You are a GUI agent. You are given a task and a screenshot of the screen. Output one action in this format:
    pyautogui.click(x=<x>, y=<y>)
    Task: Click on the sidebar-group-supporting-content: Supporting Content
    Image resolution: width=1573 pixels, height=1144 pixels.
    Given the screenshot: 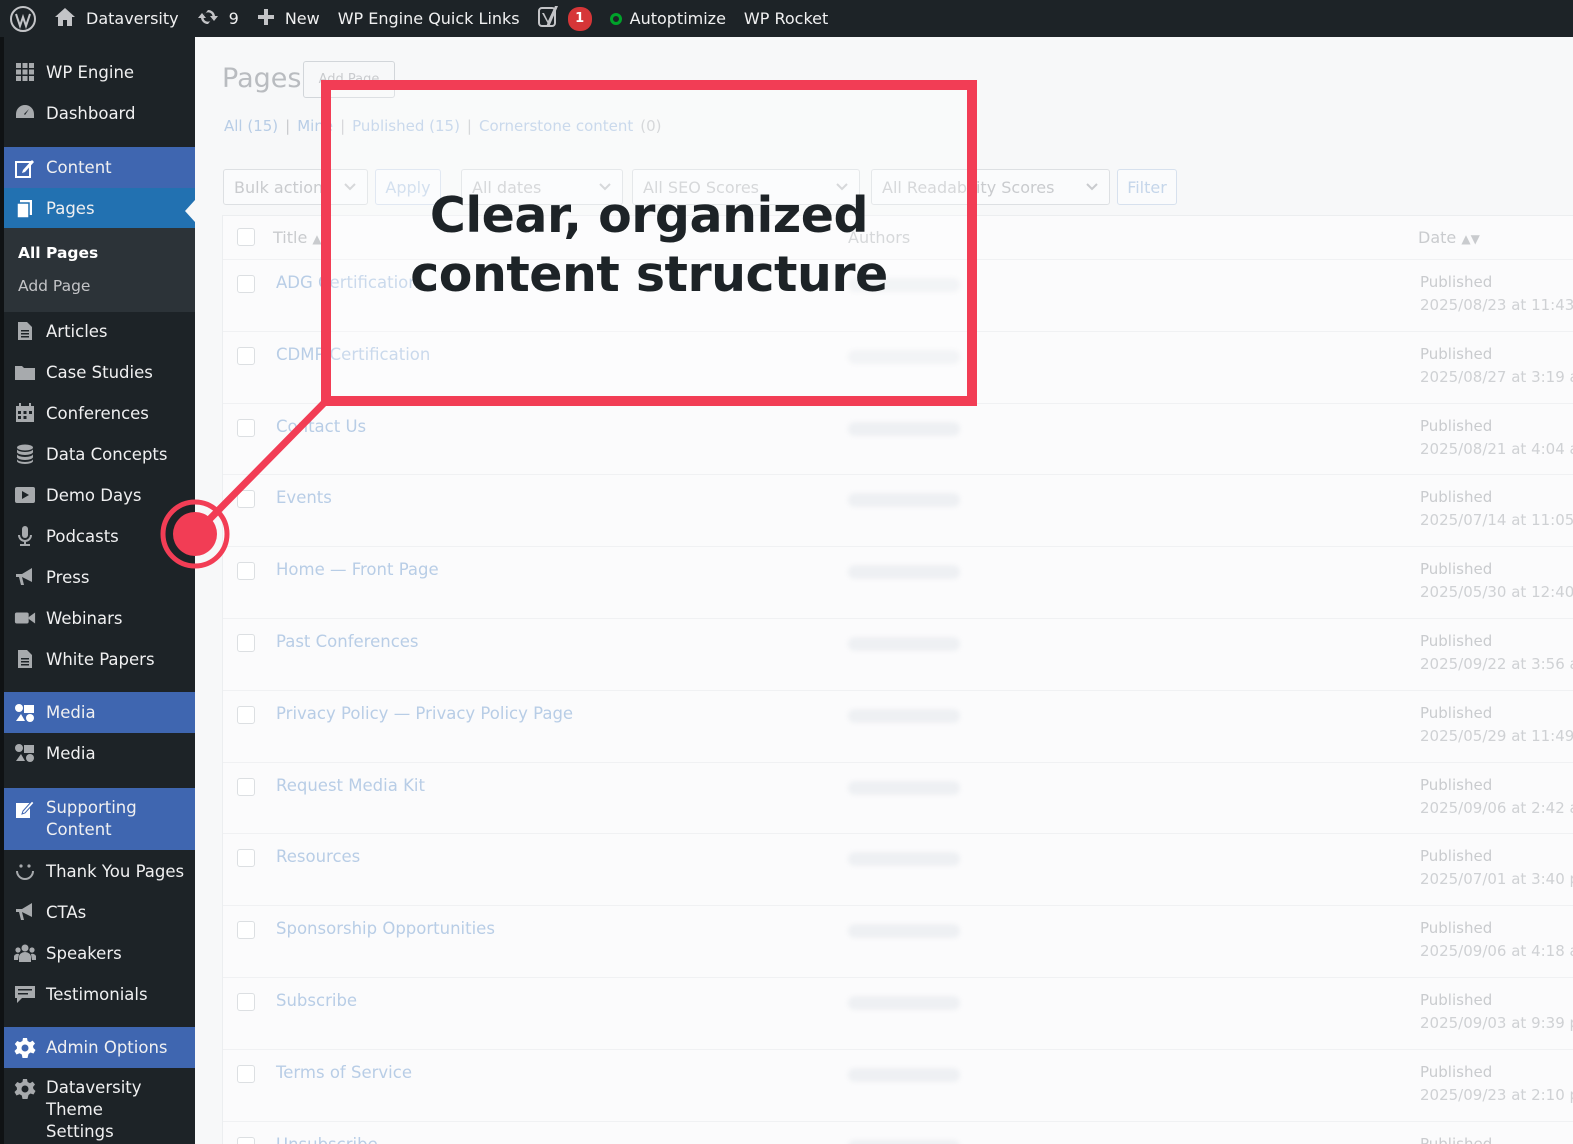 What is the action you would take?
    pyautogui.click(x=99, y=819)
    